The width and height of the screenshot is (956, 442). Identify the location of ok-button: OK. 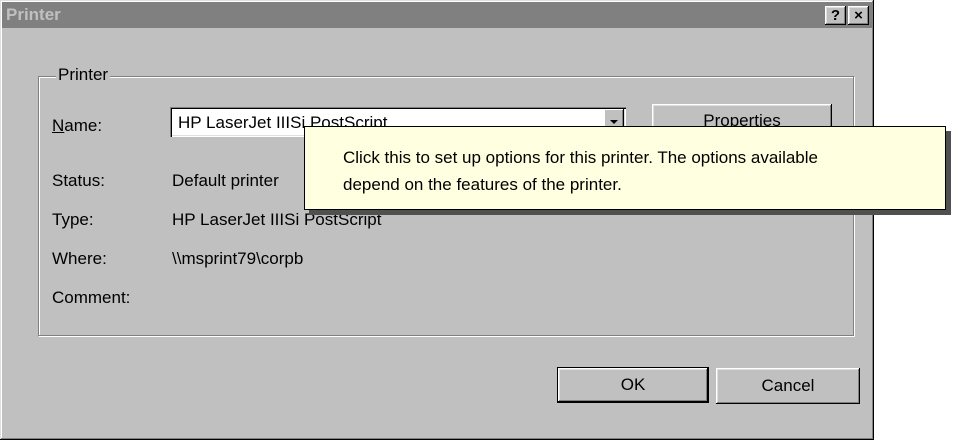
(633, 385).